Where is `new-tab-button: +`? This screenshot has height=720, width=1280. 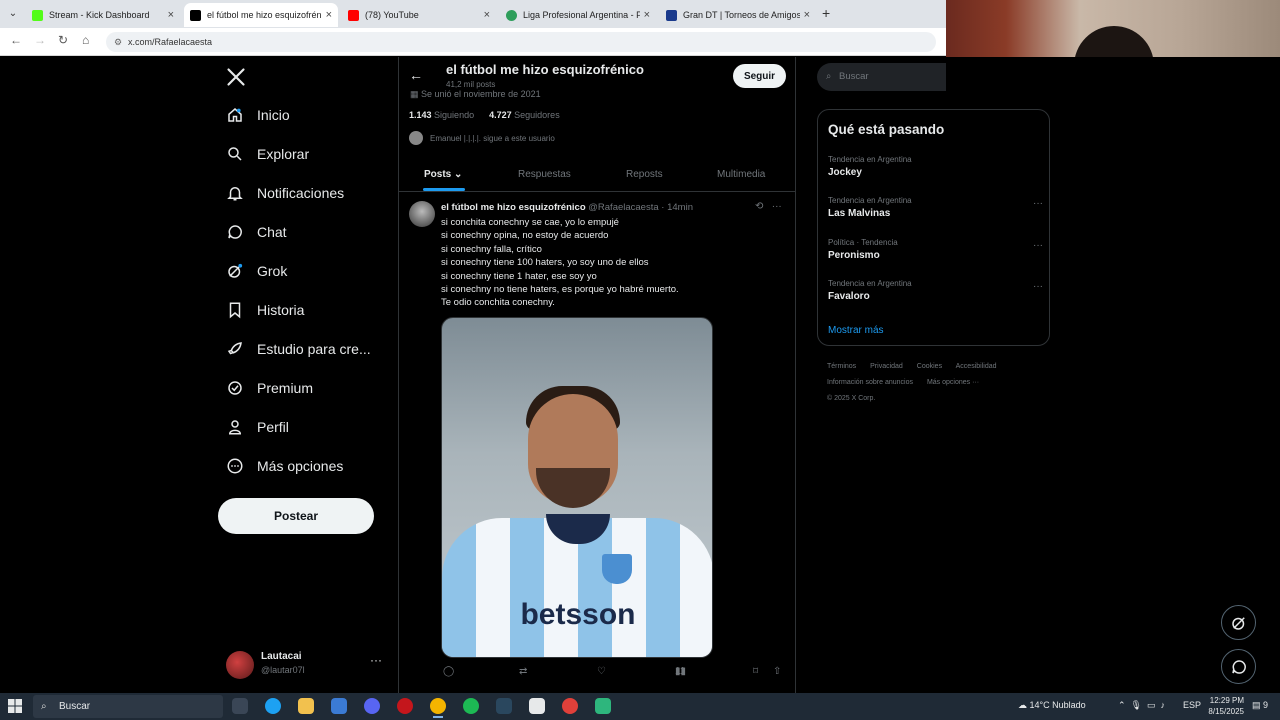 new-tab-button: + is located at coordinates (826, 13).